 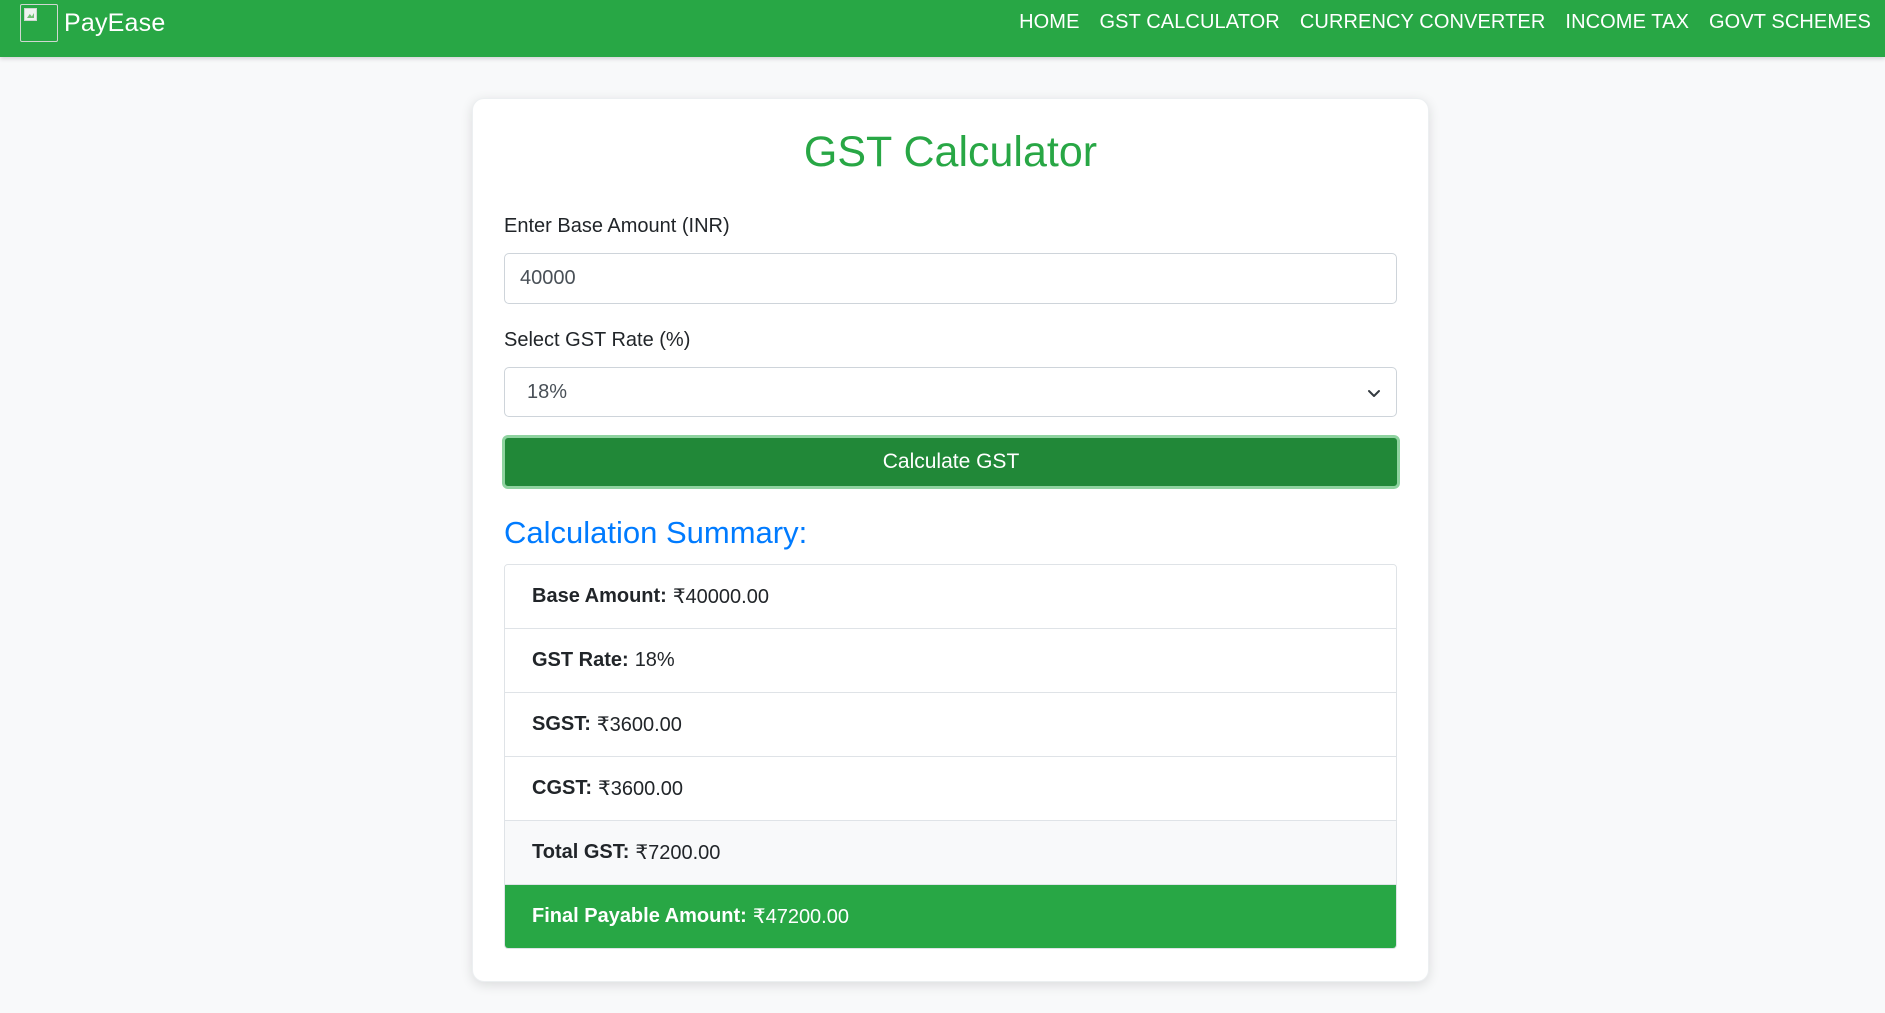 I want to click on gst-rate-select: 18%, so click(x=950, y=392).